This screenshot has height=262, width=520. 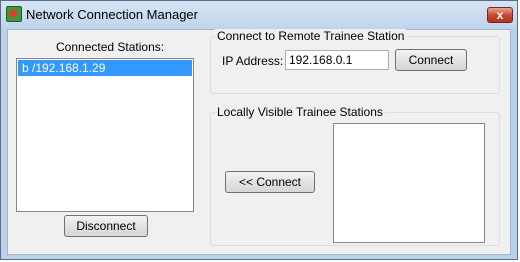 I want to click on title-bar: Network Connection Manager x, so click(x=259, y=15).